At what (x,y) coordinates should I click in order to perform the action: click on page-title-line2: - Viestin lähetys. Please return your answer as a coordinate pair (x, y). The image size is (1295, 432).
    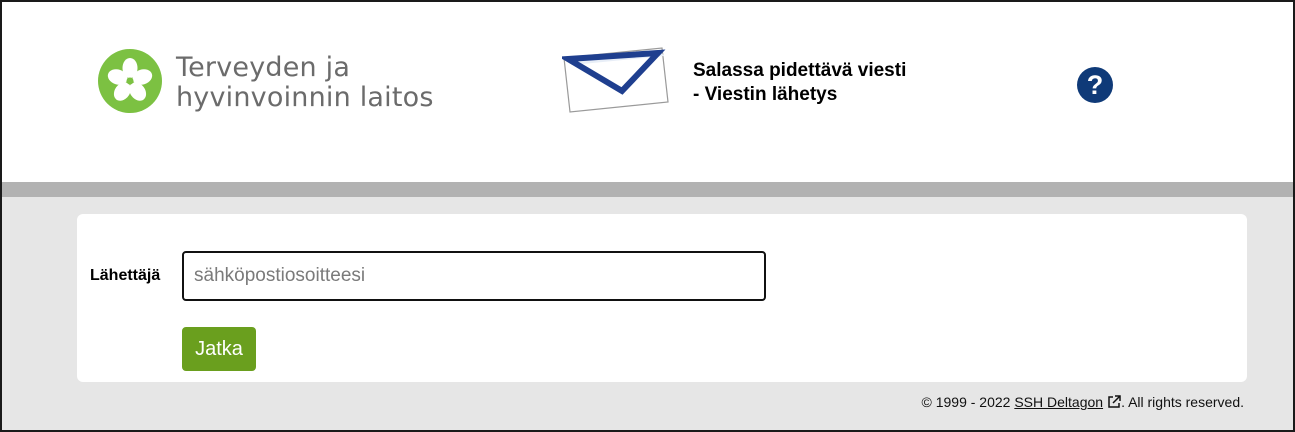
    Looking at the image, I should click on (765, 94).